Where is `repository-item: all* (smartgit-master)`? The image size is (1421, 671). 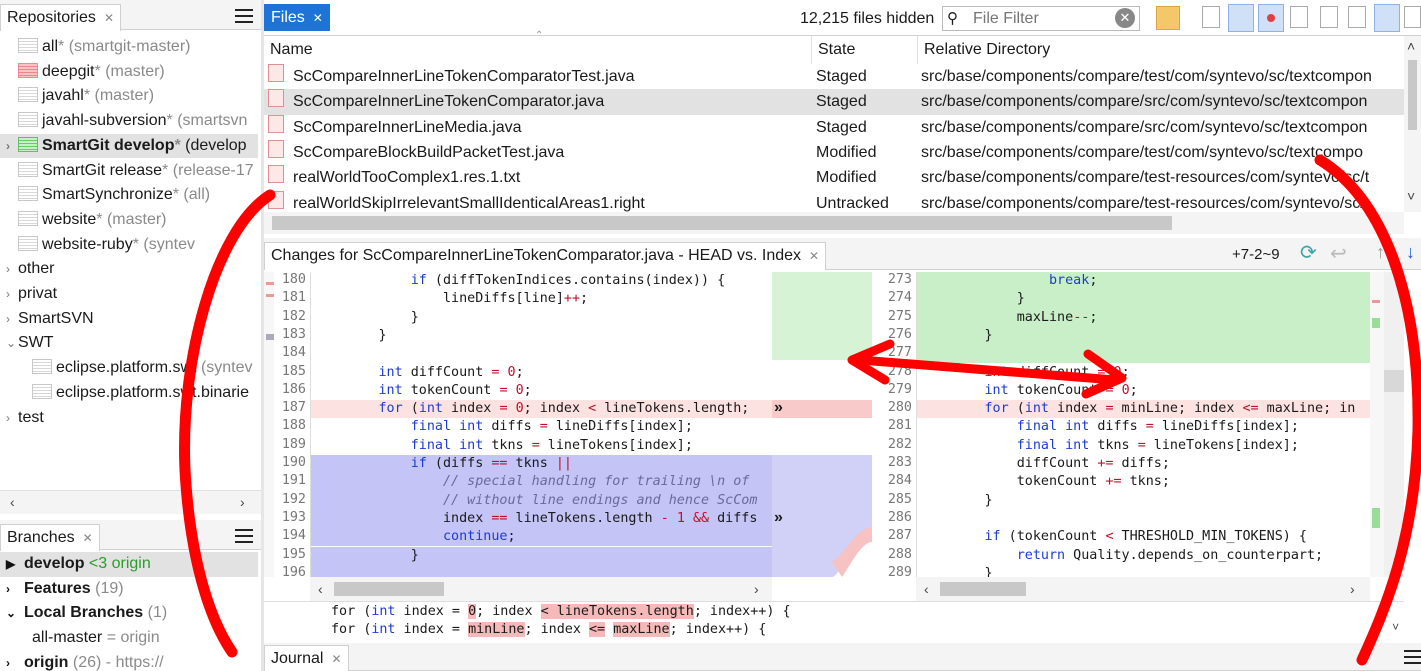 repository-item: all* (smartgit-master) is located at coordinates (129, 47).